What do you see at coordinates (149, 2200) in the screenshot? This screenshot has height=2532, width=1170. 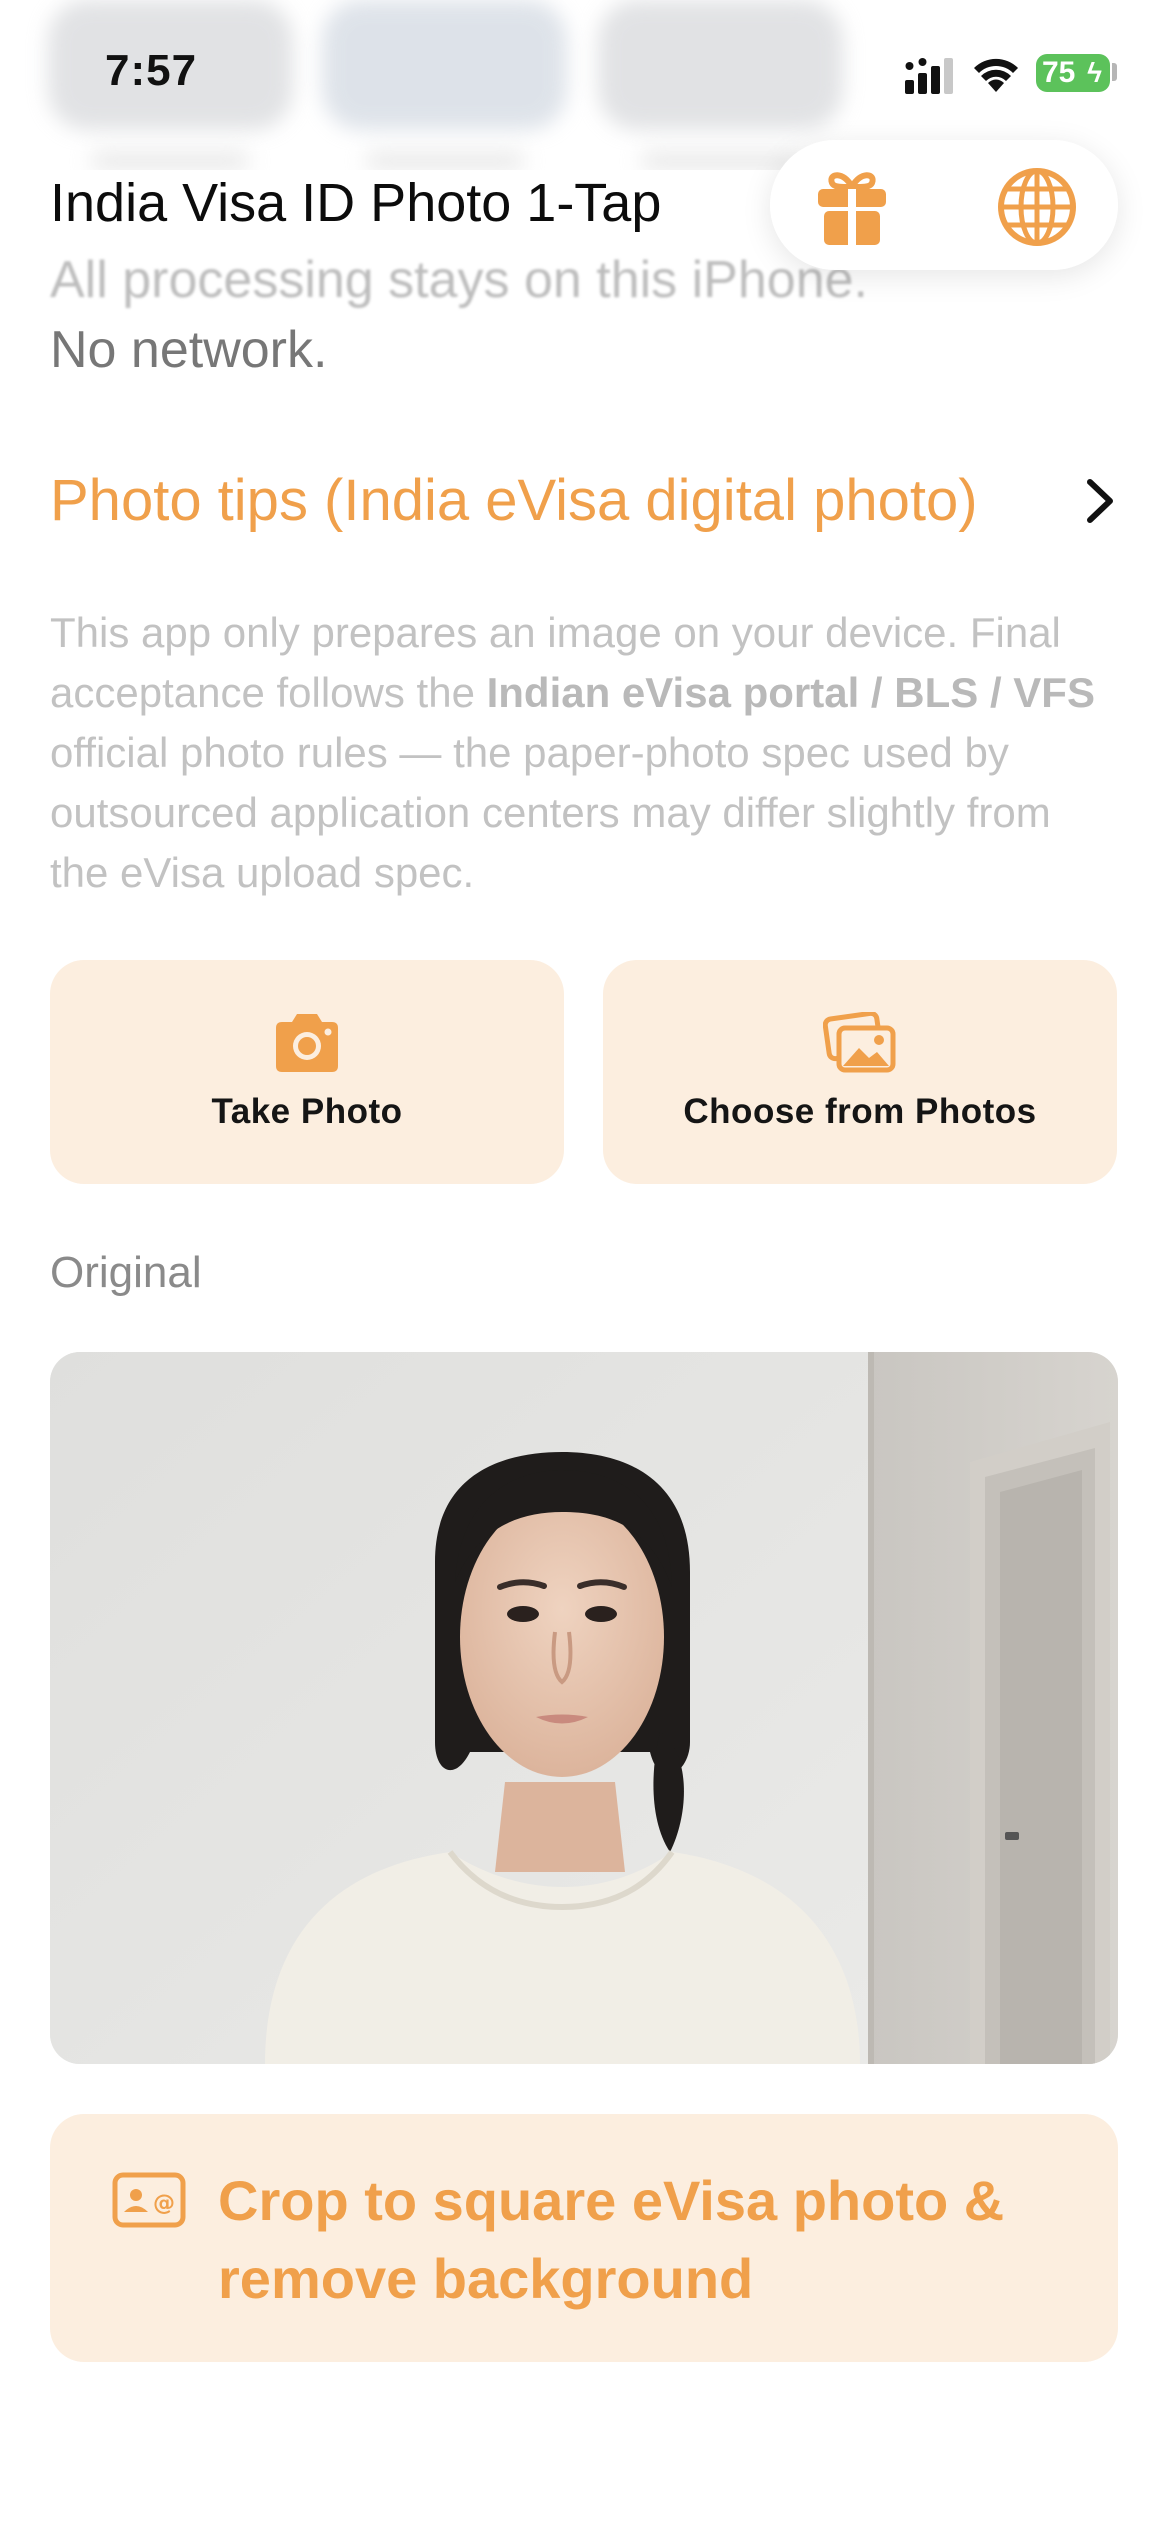 I see `id-card-icon: @` at bounding box center [149, 2200].